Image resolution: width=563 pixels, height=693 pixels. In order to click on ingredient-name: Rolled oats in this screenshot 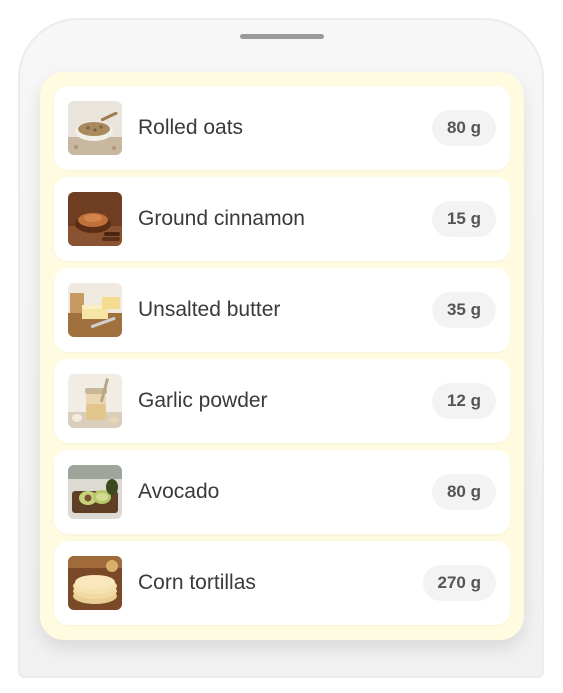, I will do `click(191, 127)`.